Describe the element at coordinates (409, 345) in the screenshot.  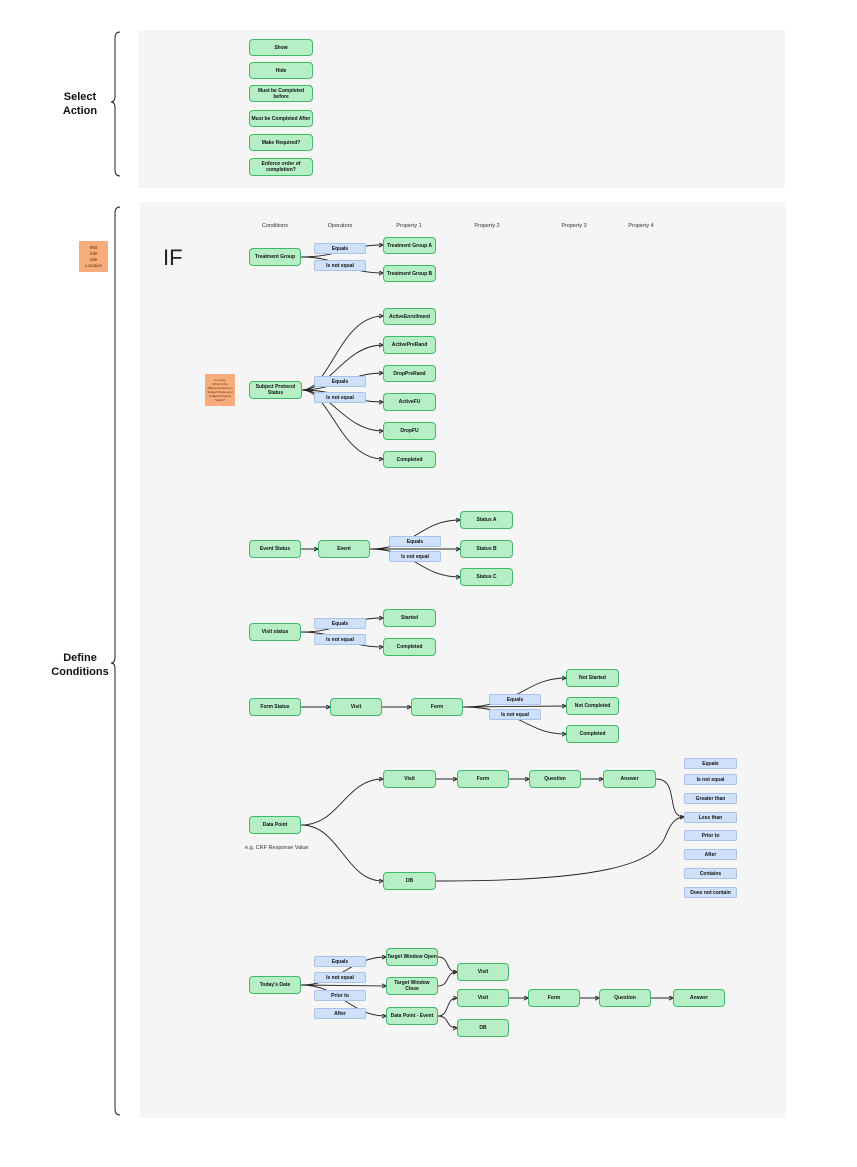
I see `status-active-prerand: ActivePreRand` at that location.